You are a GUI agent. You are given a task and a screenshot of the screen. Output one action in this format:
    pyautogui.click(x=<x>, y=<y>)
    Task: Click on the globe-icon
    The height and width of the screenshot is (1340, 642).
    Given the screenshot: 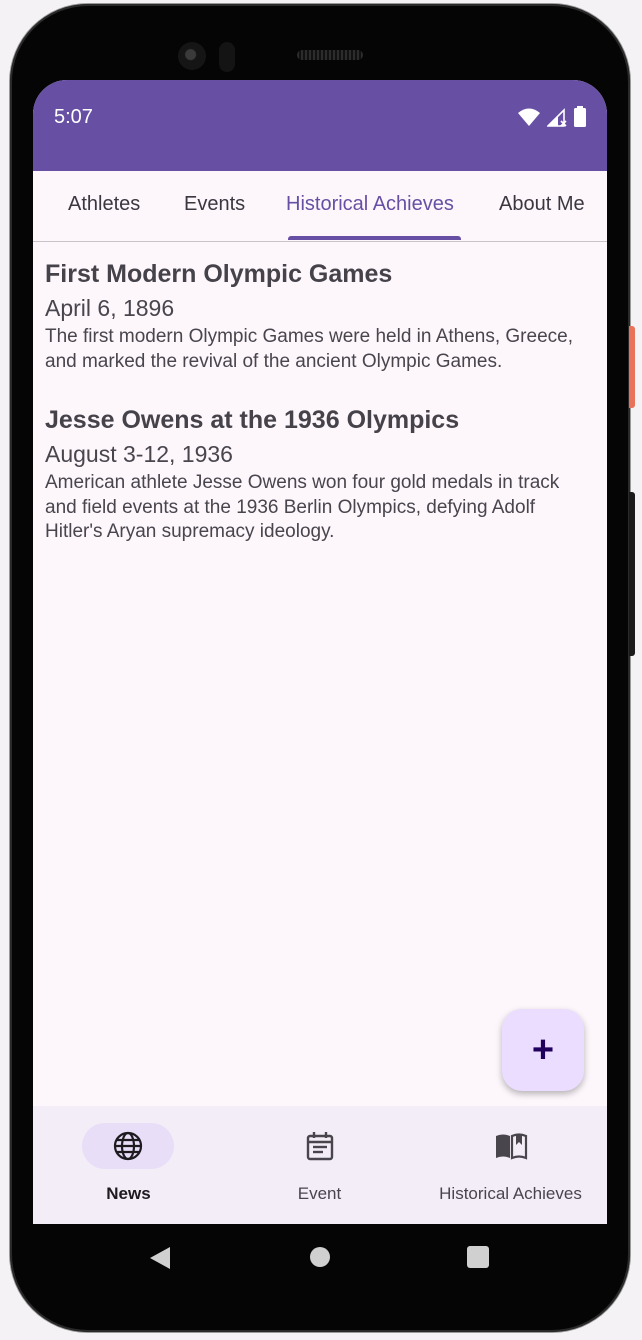 What is the action you would take?
    pyautogui.click(x=128, y=1146)
    